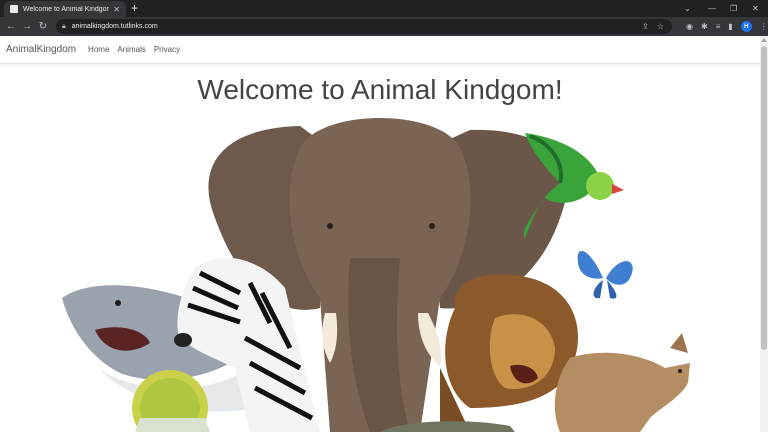 Image resolution: width=768 pixels, height=432 pixels. What do you see at coordinates (380, 50) in the screenshot?
I see `site-navbar: AnimalKingdom Home Animals Privacy` at bounding box center [380, 50].